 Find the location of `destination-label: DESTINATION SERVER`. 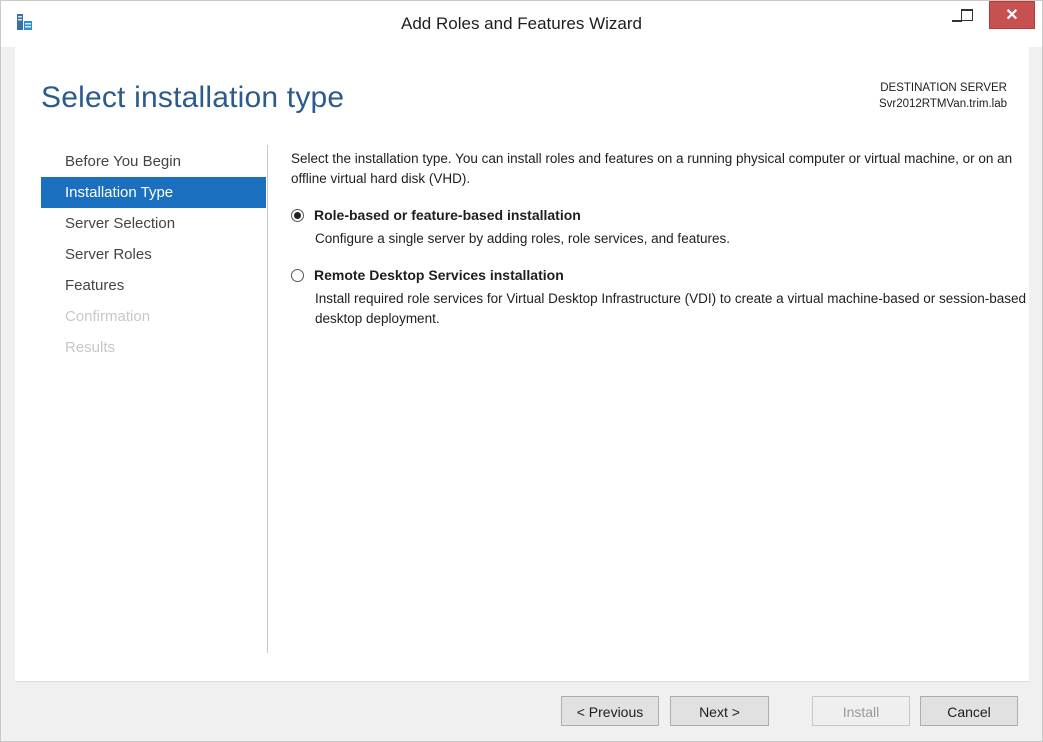

destination-label: DESTINATION SERVER is located at coordinates (943, 88).